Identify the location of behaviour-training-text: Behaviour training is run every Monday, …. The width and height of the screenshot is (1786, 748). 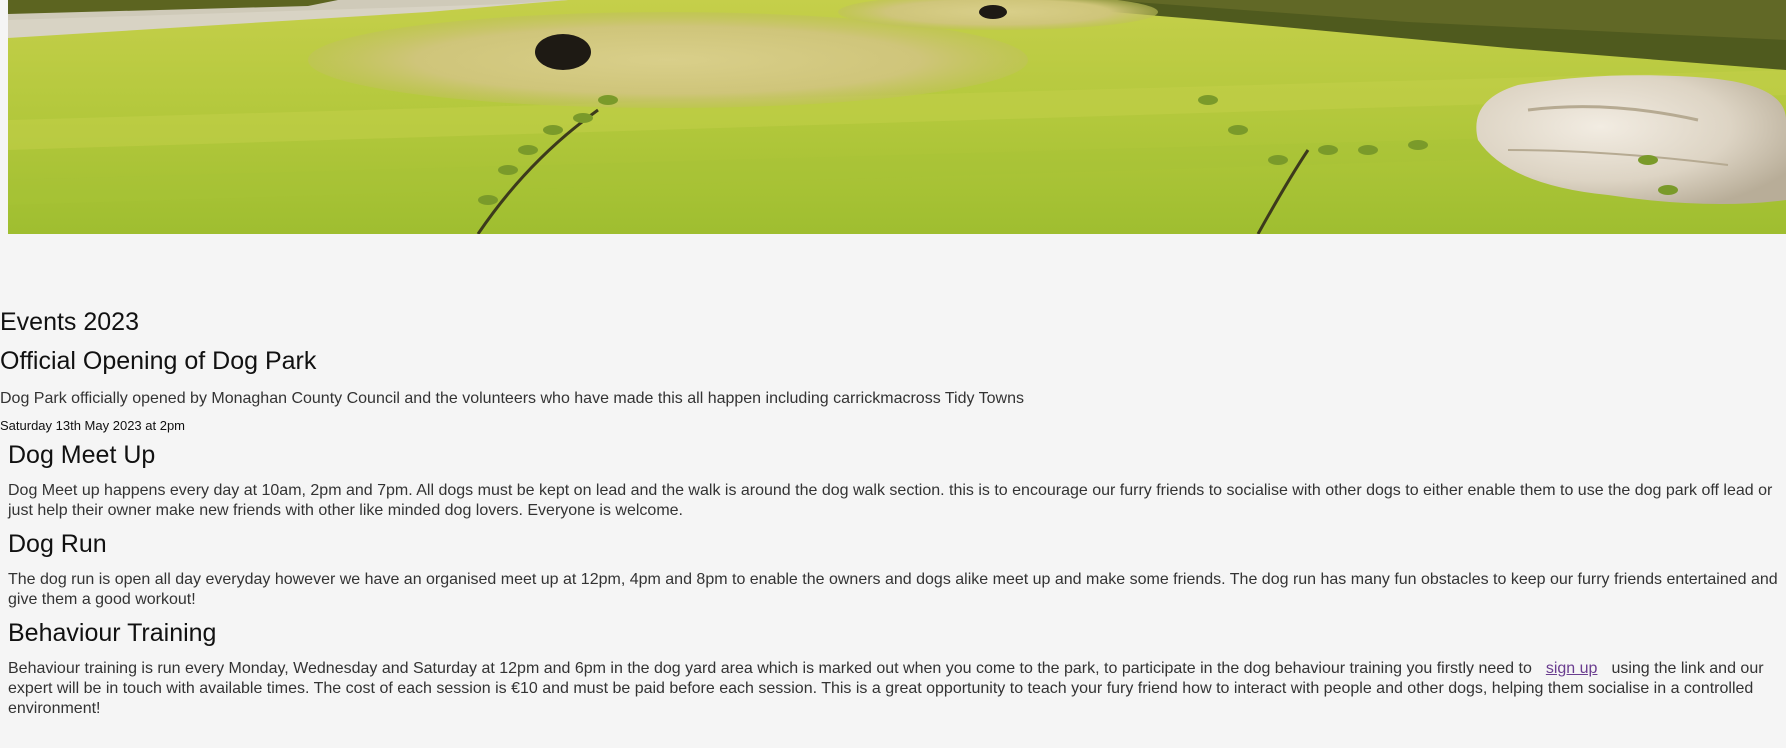
(893, 689).